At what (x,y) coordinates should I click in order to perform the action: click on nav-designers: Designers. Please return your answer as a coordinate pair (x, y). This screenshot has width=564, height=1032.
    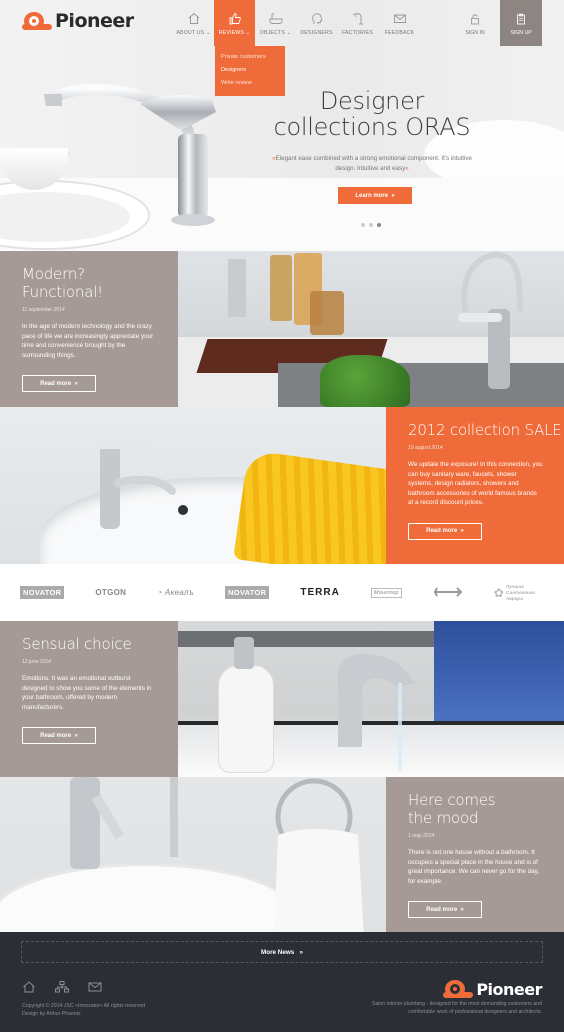
    Looking at the image, I should click on (316, 23).